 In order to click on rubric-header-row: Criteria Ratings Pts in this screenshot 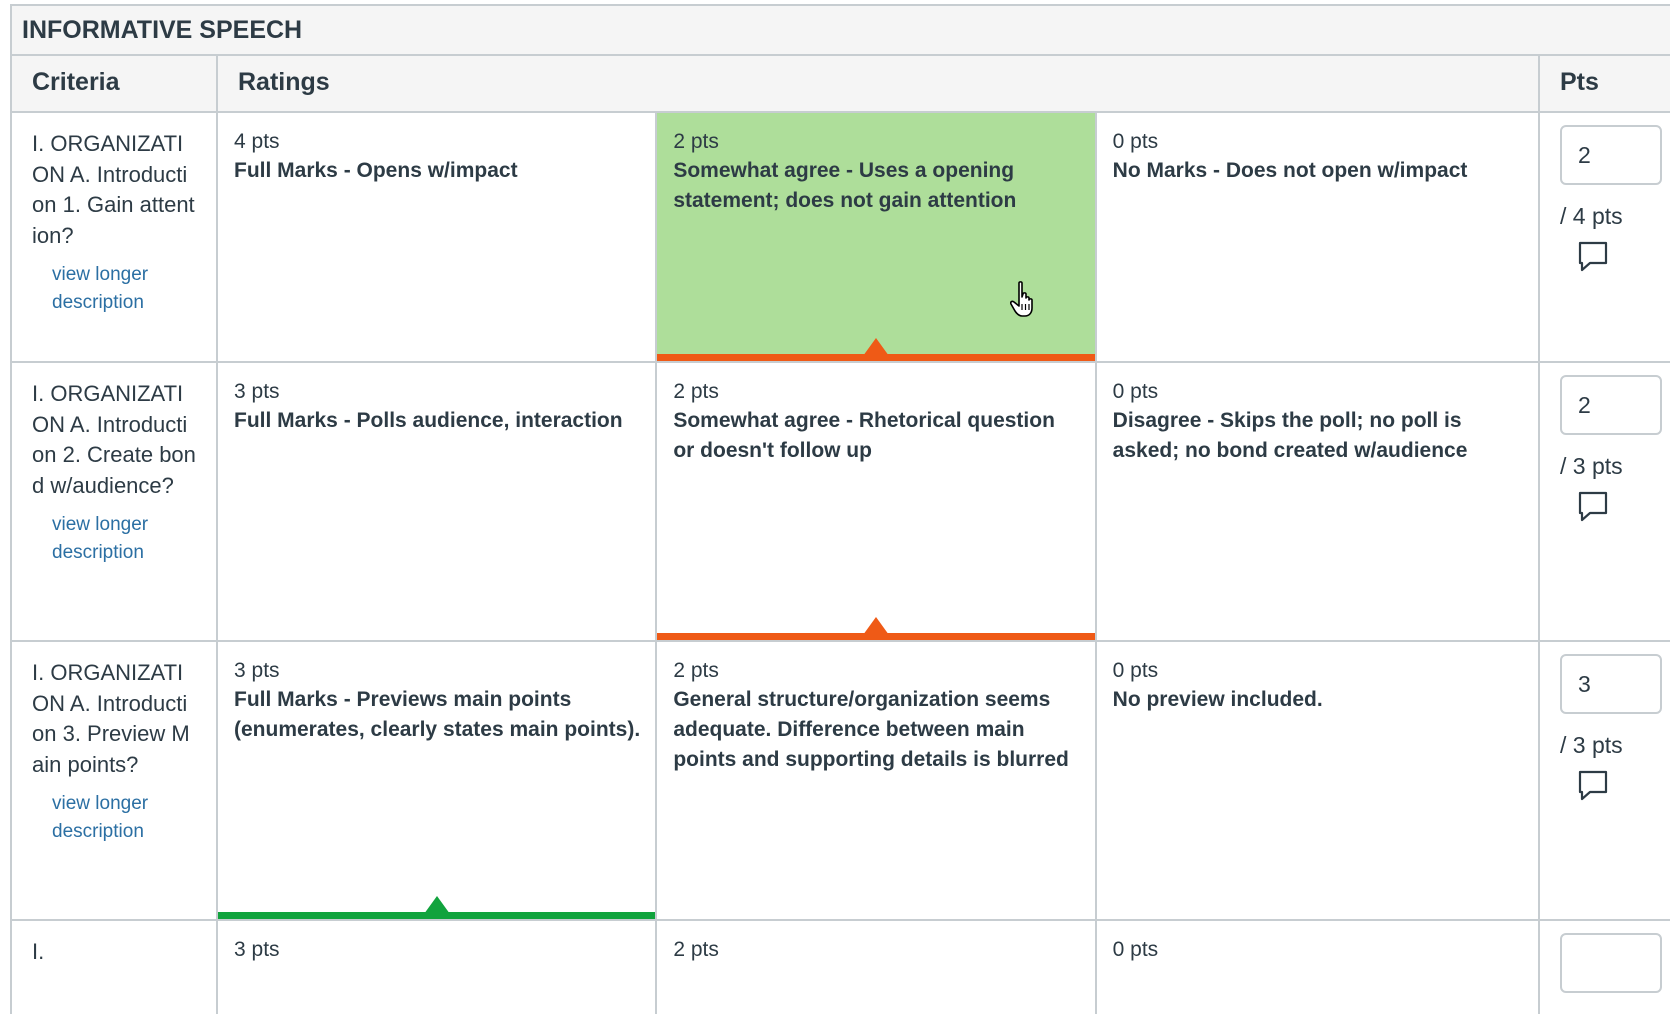, I will do `click(841, 84)`.